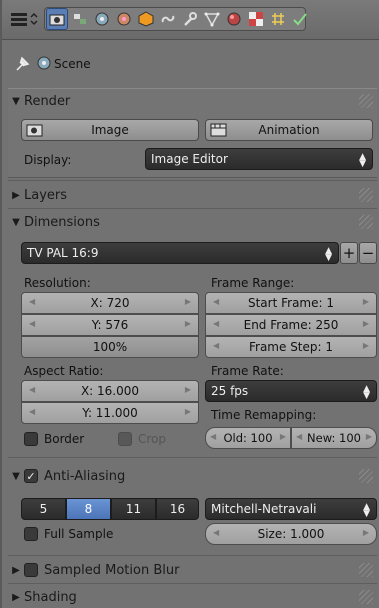 Image resolution: width=379 pixels, height=608 pixels. Describe the element at coordinates (264, 415) in the screenshot. I see `time-remapping-label: Time Remapping:` at that location.